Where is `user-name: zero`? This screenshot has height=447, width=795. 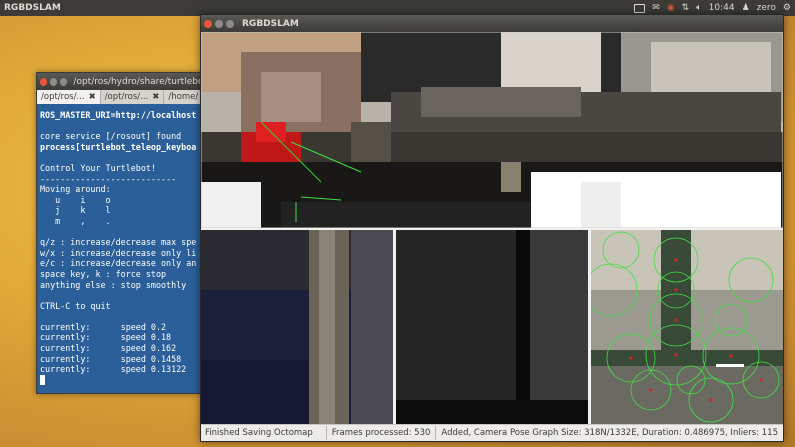 user-name: zero is located at coordinates (766, 8).